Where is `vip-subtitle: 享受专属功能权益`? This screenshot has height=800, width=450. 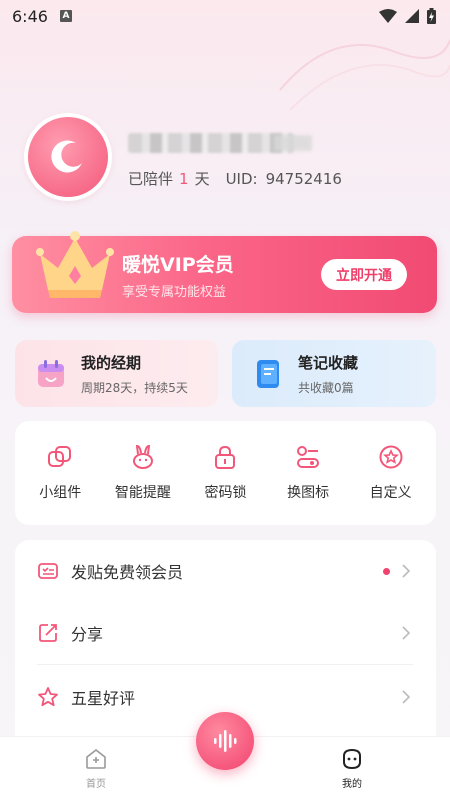
vip-subtitle: 享受专属功能权益 is located at coordinates (174, 292).